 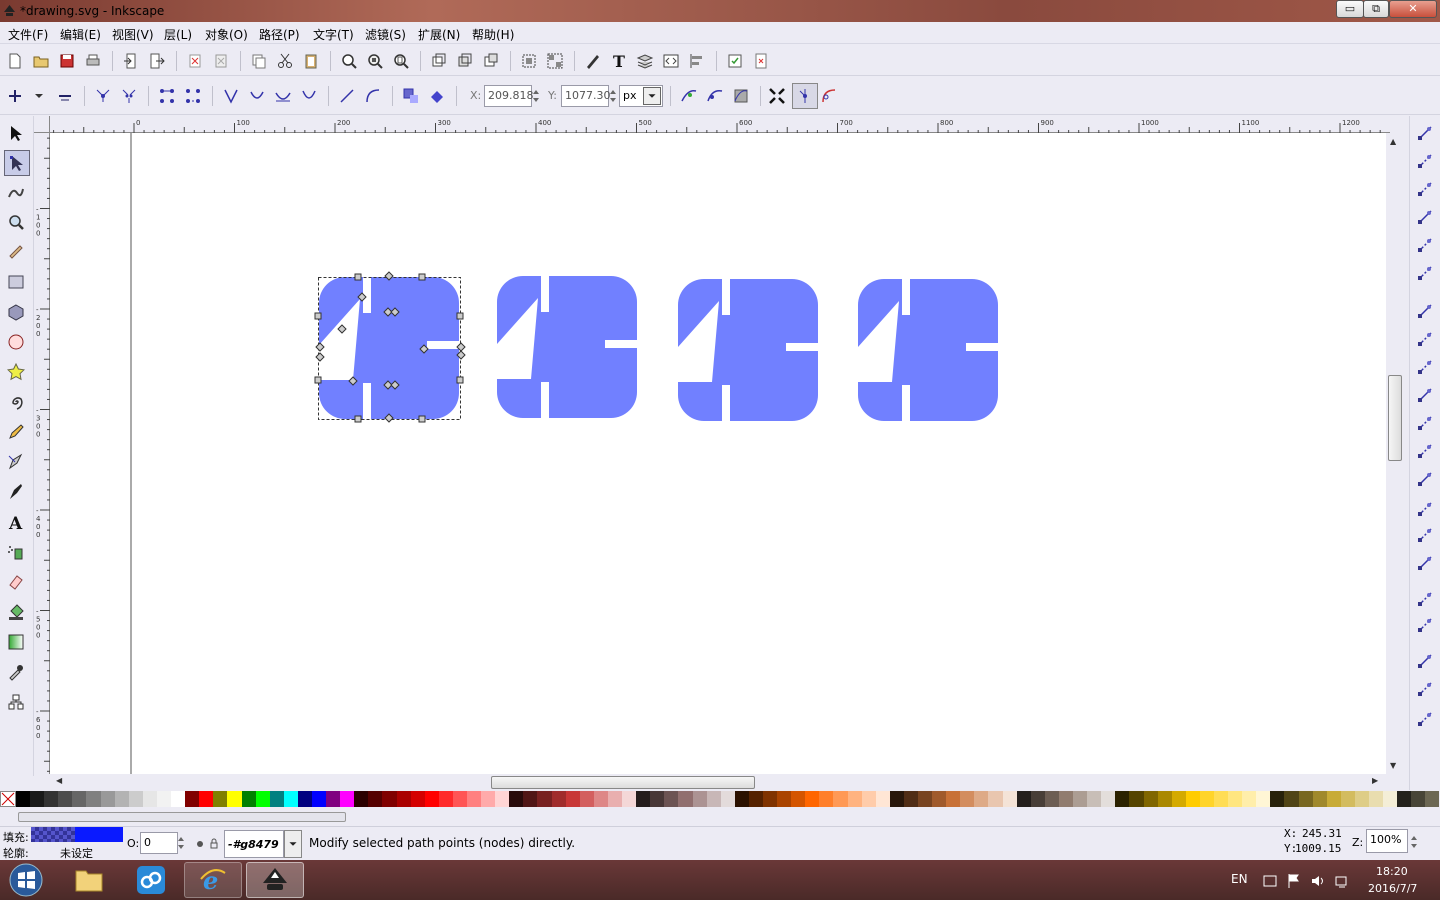 What do you see at coordinates (16, 522) in the screenshot?
I see `text-tool-icon: A` at bounding box center [16, 522].